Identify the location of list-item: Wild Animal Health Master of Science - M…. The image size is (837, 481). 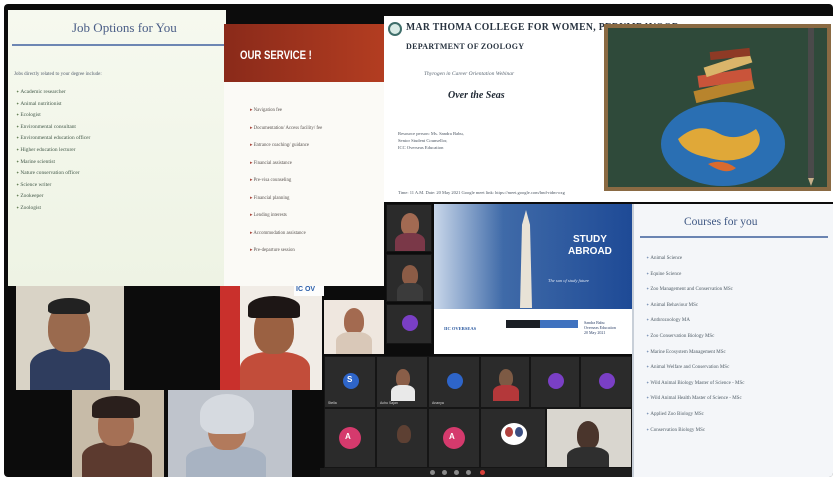
(695, 398).